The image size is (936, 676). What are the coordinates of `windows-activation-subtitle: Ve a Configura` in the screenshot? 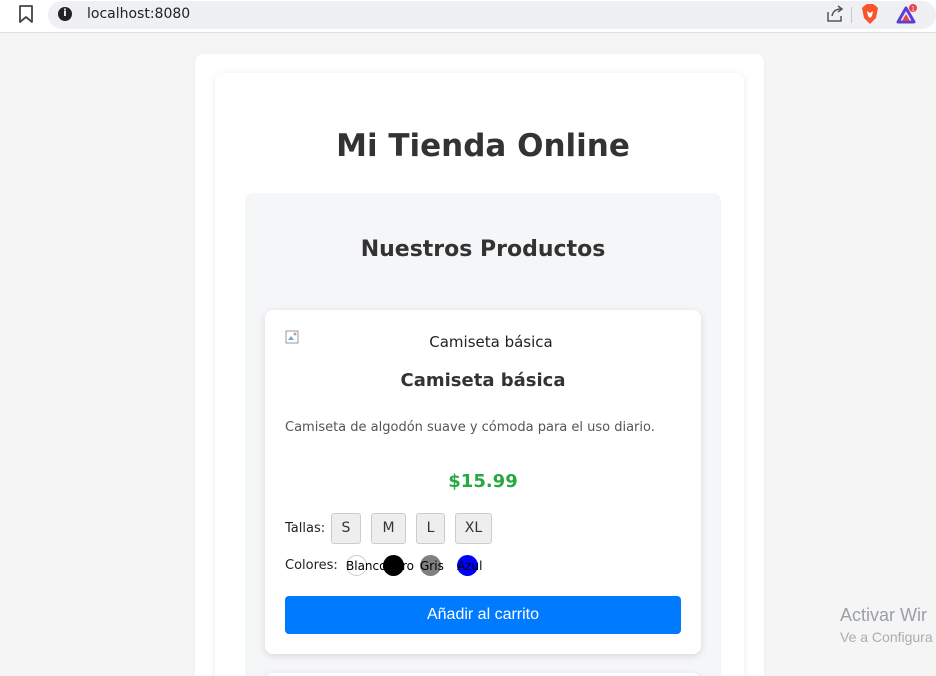 It's located at (886, 637).